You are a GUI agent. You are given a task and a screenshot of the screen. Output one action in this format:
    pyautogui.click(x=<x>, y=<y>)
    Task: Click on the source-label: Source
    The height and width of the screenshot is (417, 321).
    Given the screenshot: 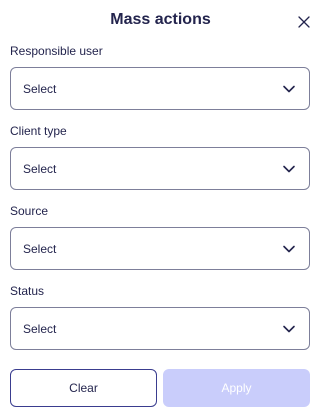 What is the action you would take?
    pyautogui.click(x=29, y=211)
    